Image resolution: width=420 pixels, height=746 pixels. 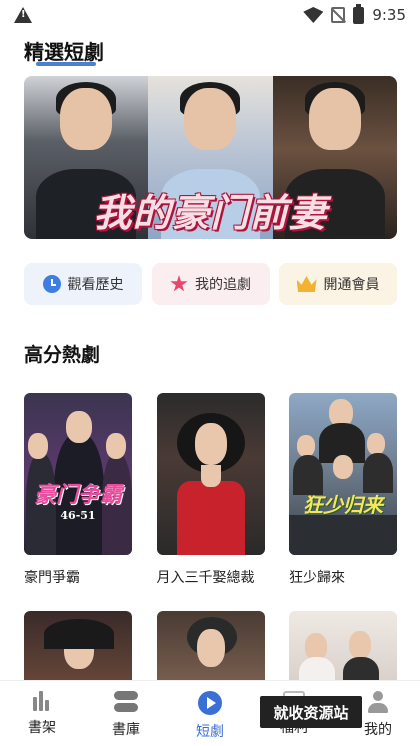 I want to click on watch-history-button: 觀看歷史, so click(x=83, y=284).